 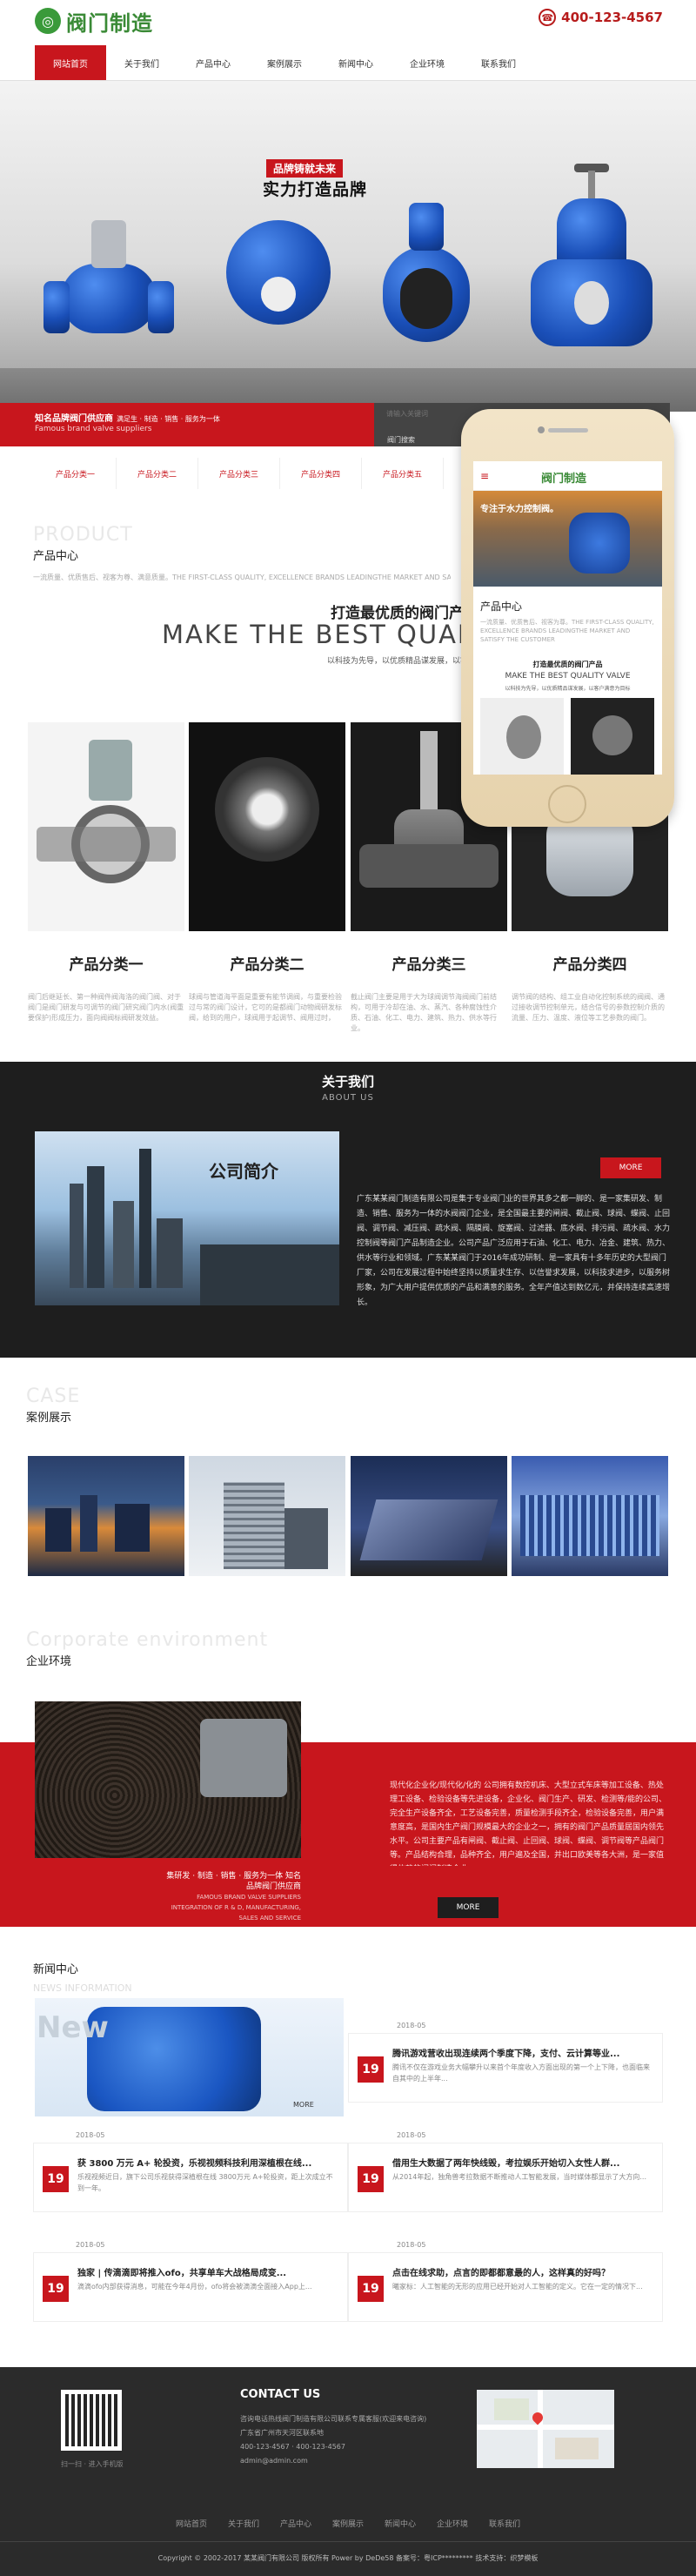 I want to click on phone-home-button, so click(x=567, y=804).